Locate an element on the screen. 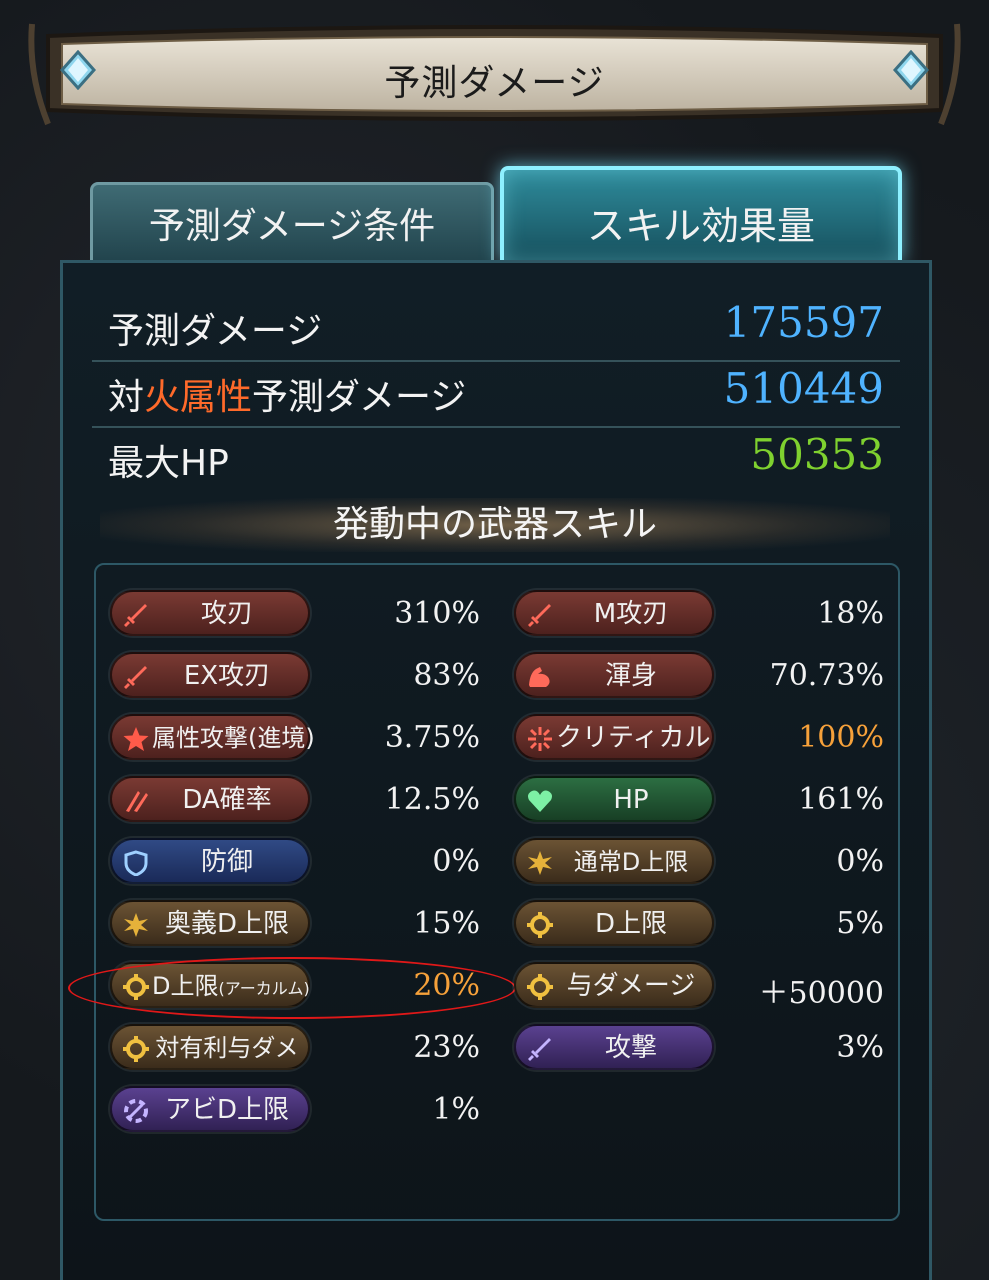  highlight-annotation is located at coordinates (292, 988).